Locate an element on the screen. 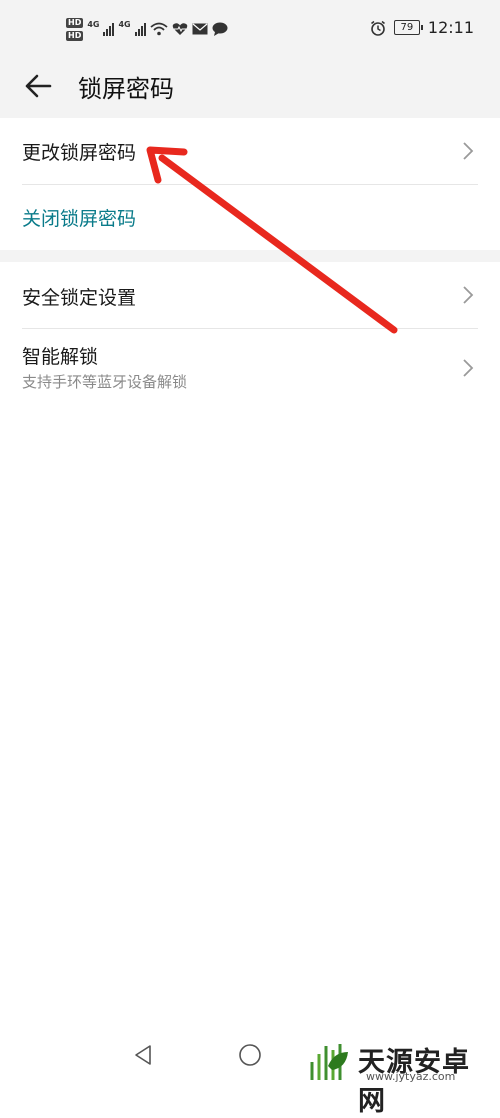 This screenshot has height=1118, width=500. network-type-1: 4G is located at coordinates (93, 24).